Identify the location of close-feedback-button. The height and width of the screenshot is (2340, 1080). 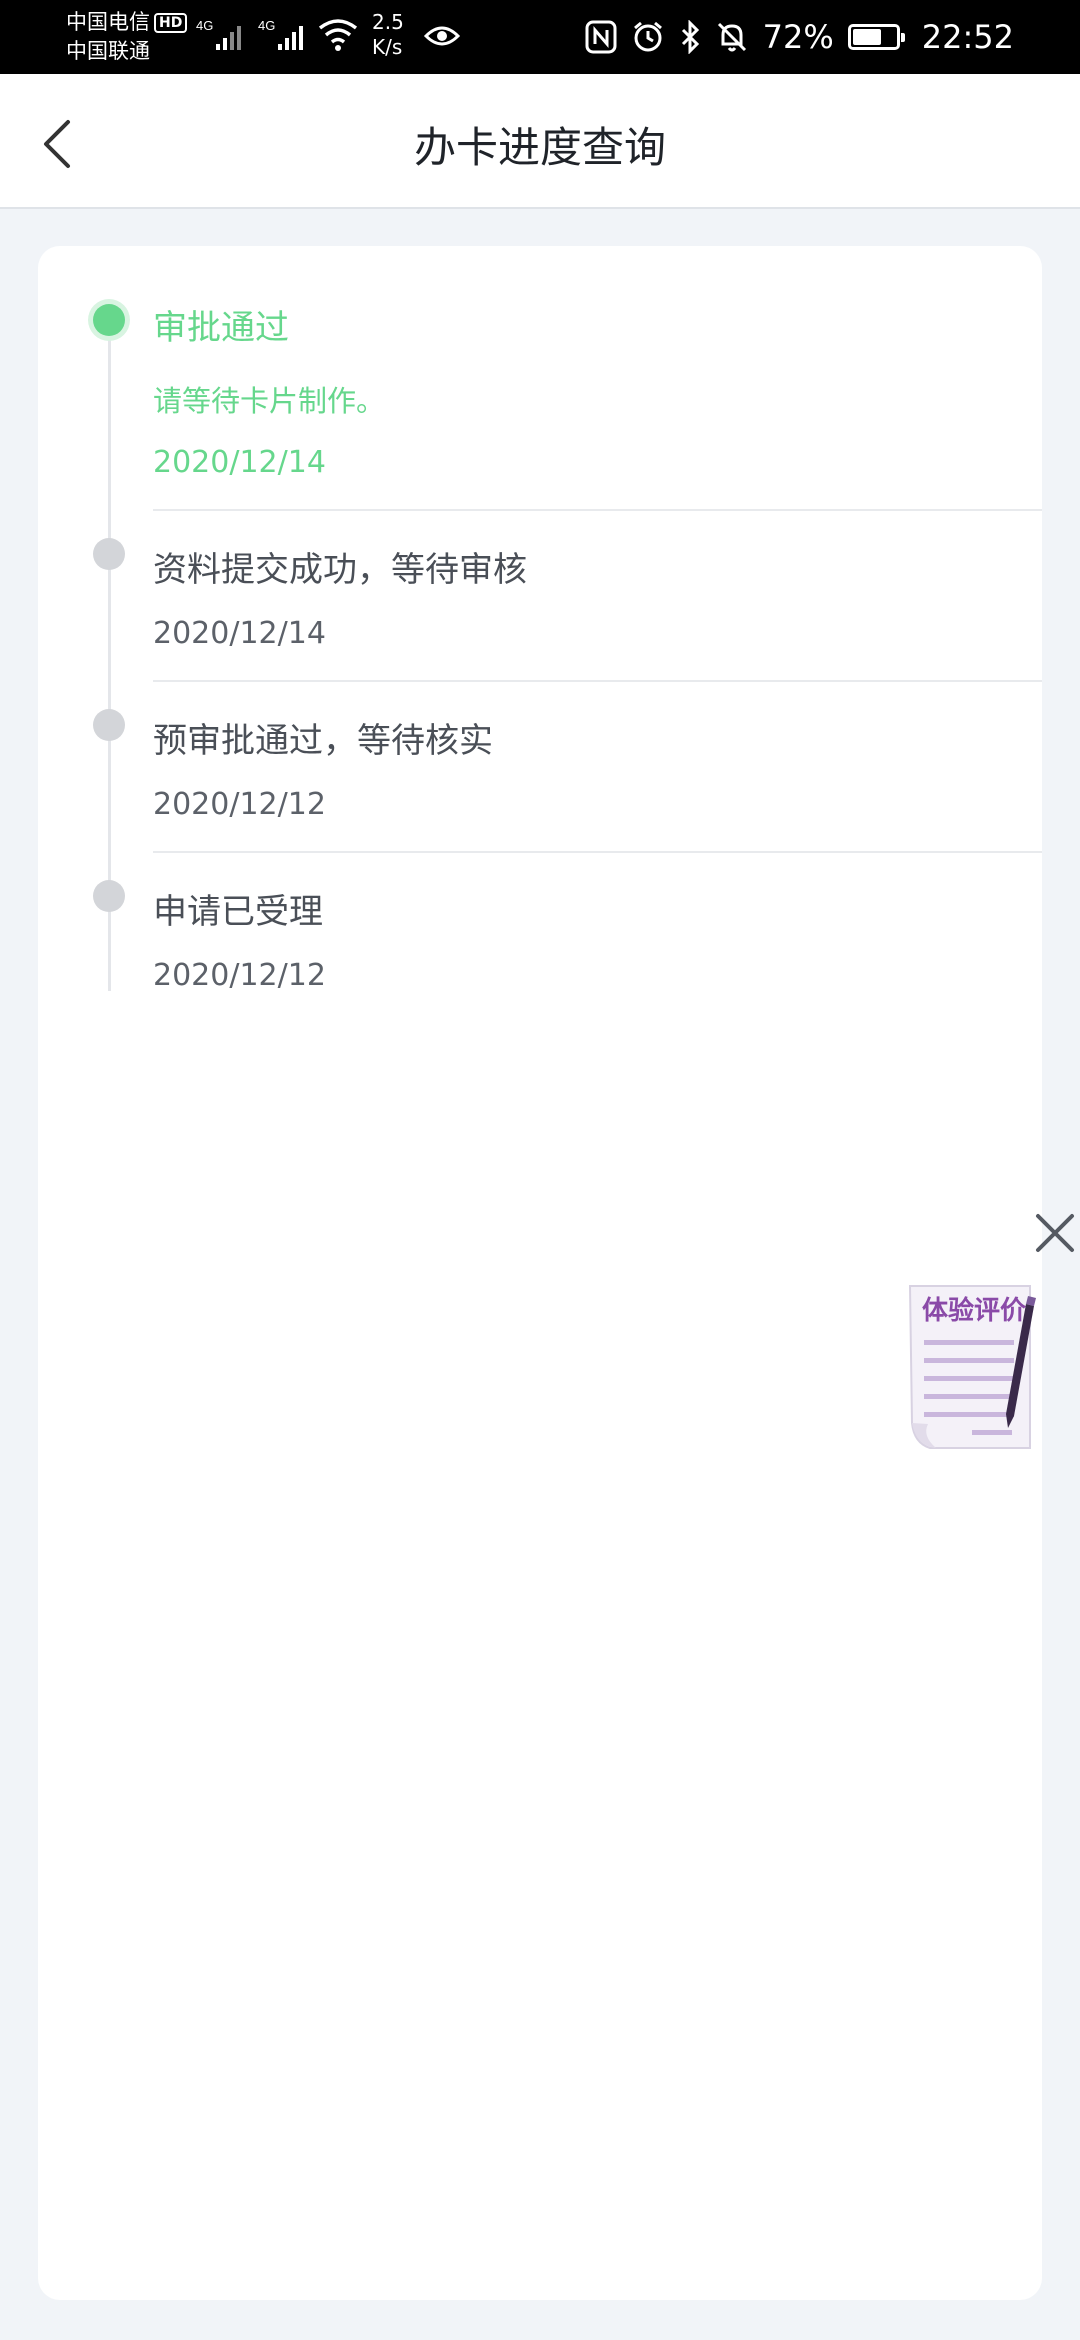
(1055, 1233).